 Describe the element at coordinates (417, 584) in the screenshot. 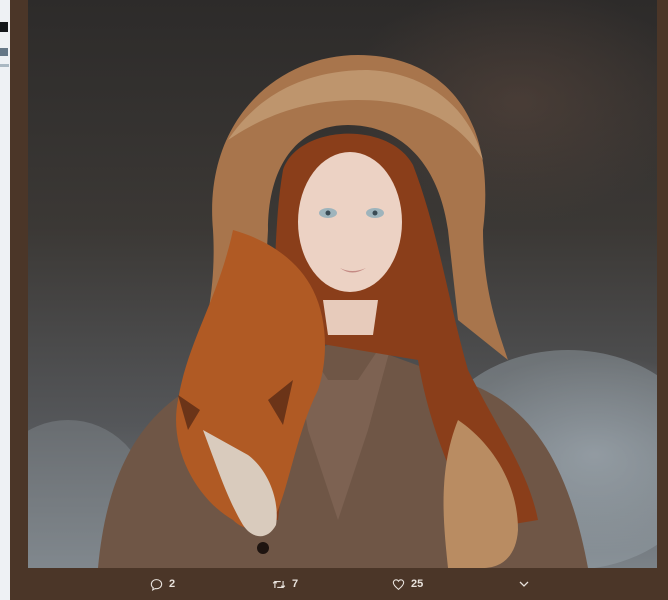

I see `like-count: 25` at that location.